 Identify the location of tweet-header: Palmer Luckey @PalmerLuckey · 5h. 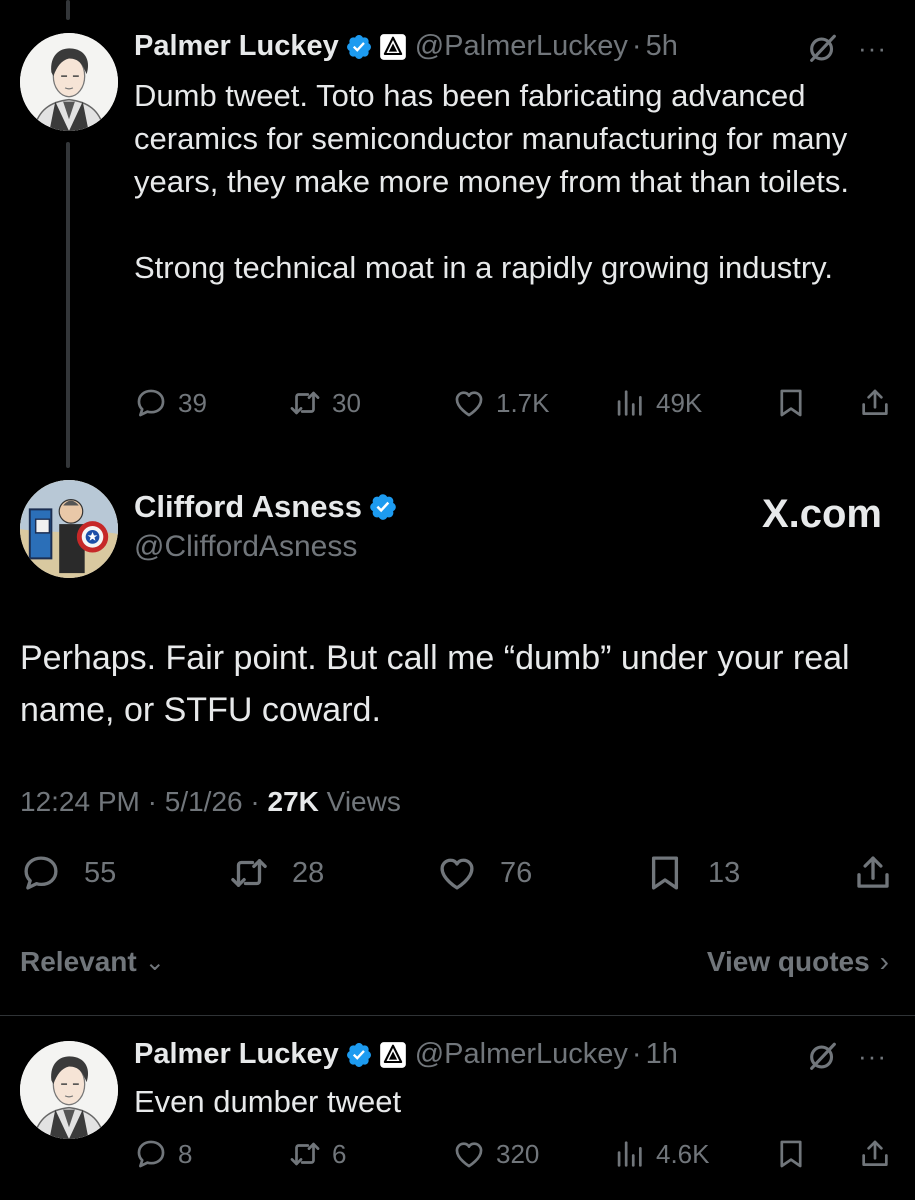
(406, 46).